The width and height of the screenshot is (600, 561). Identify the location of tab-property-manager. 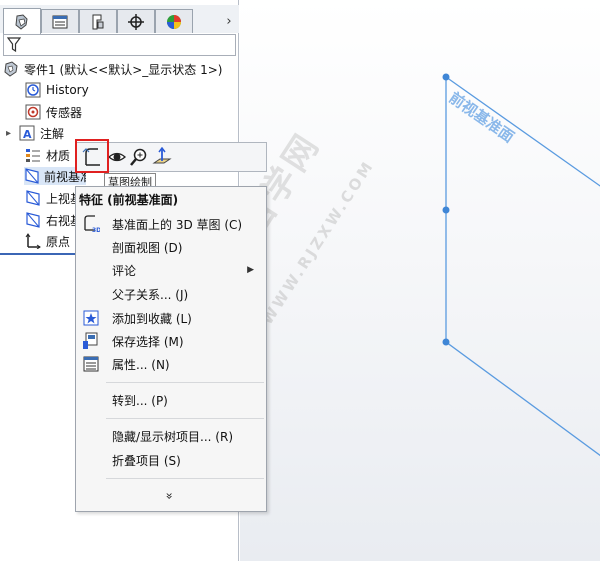
(60, 21).